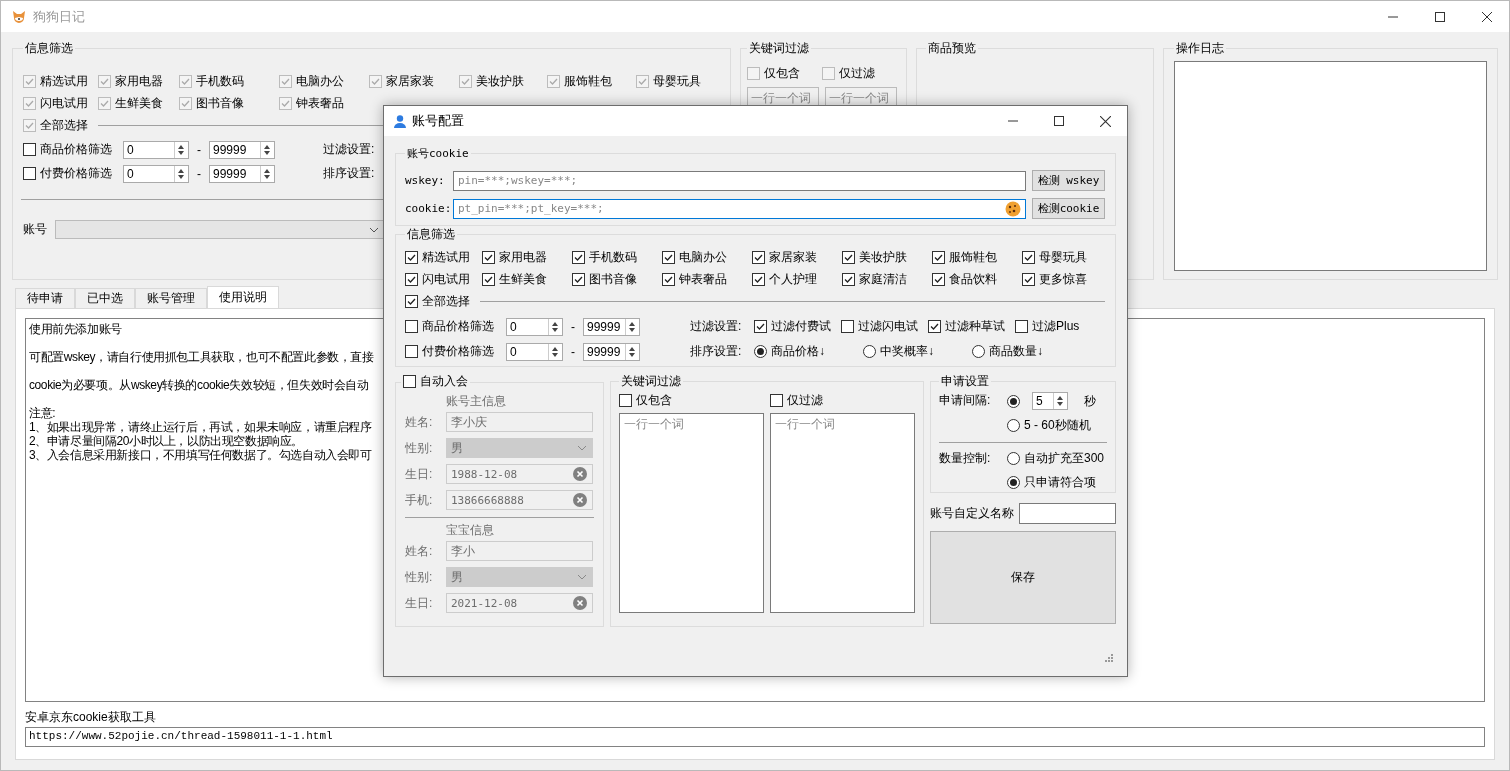 This screenshot has height=771, width=1510. What do you see at coordinates (42, 413) in the screenshot?
I see `instruction-line: 注意:` at bounding box center [42, 413].